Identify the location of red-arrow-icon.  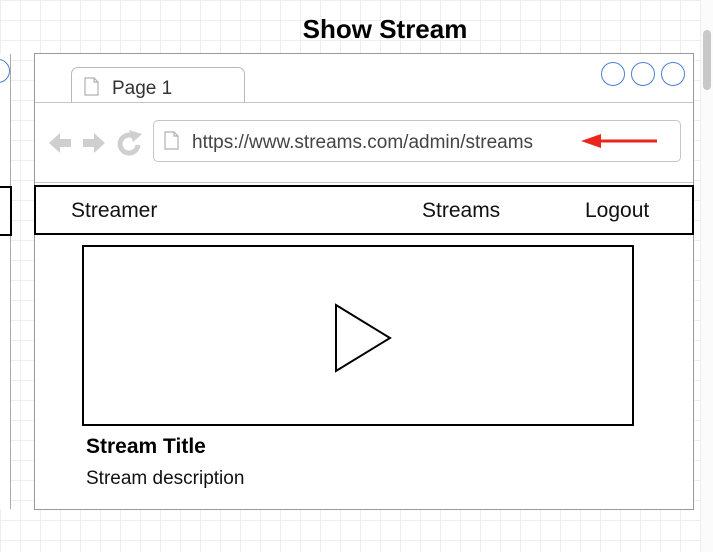
(619, 141).